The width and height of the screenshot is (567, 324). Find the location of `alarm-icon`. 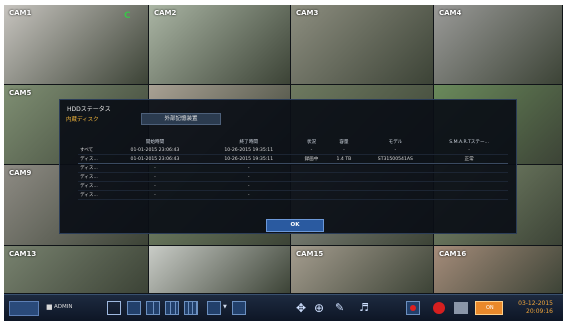

alarm-icon is located at coordinates (439, 308).